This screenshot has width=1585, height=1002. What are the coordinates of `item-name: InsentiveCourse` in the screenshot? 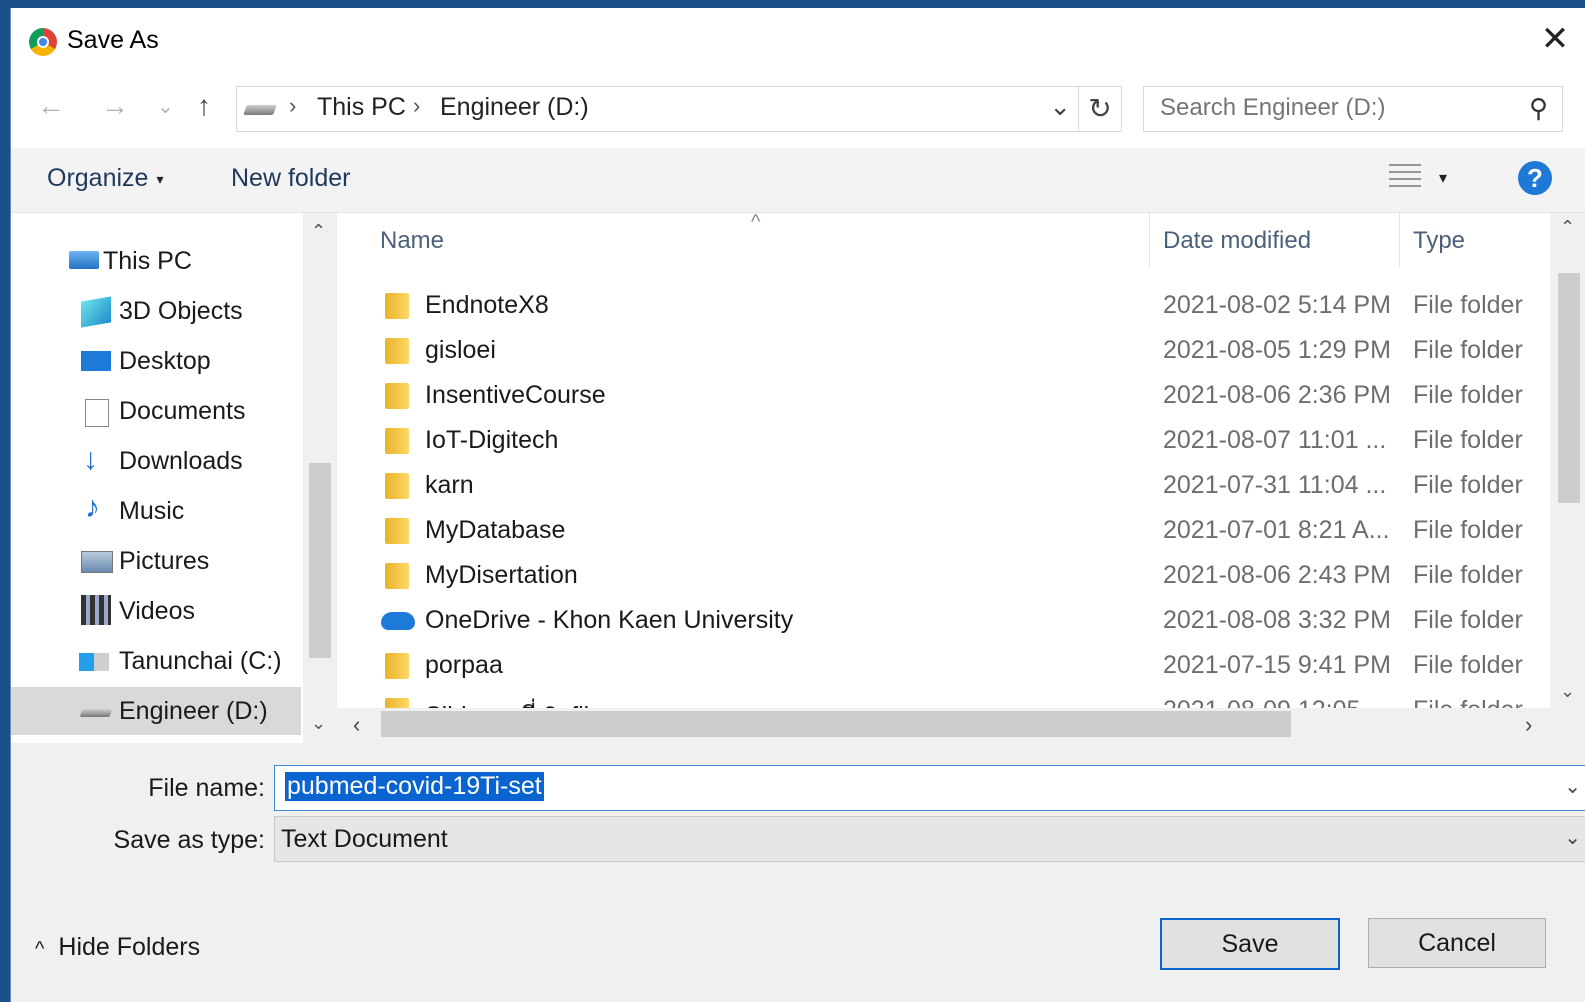 It's located at (515, 395).